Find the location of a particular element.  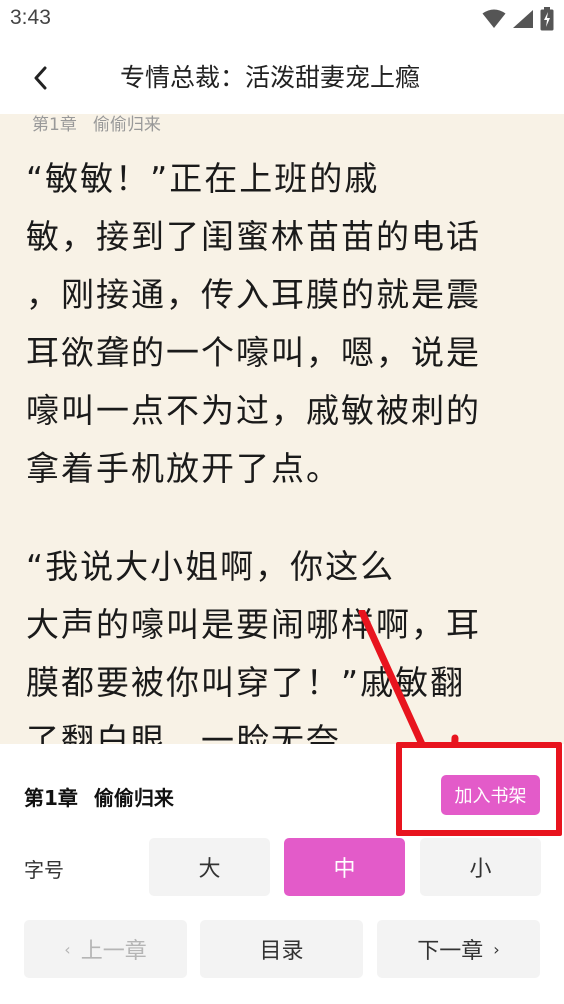

text-line: 嚎叫一点不为过，戚敏被刺的 is located at coordinates (253, 410).